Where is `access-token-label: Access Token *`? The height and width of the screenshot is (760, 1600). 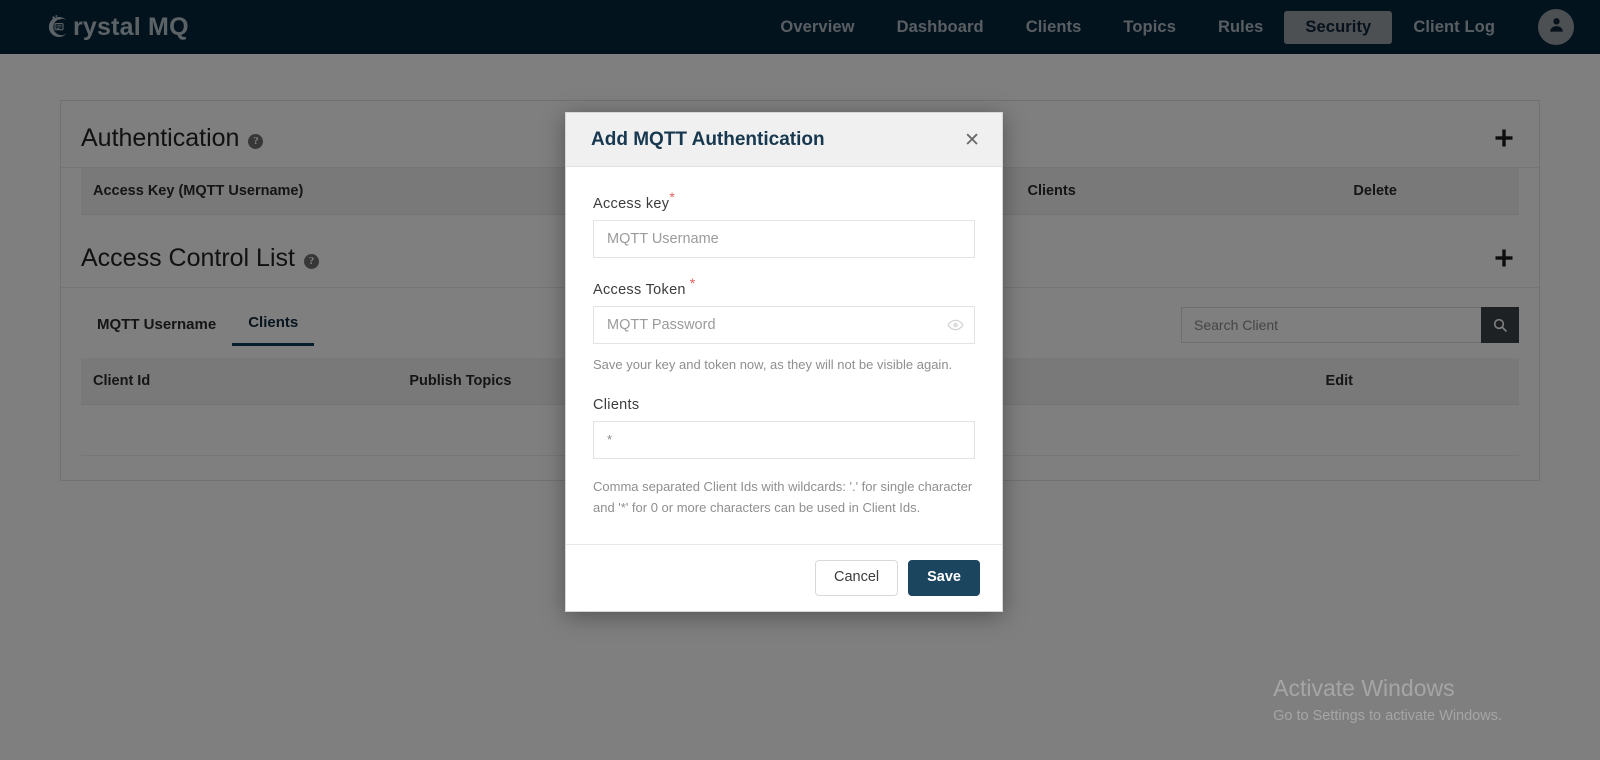
access-token-label: Access Token * is located at coordinates (784, 286).